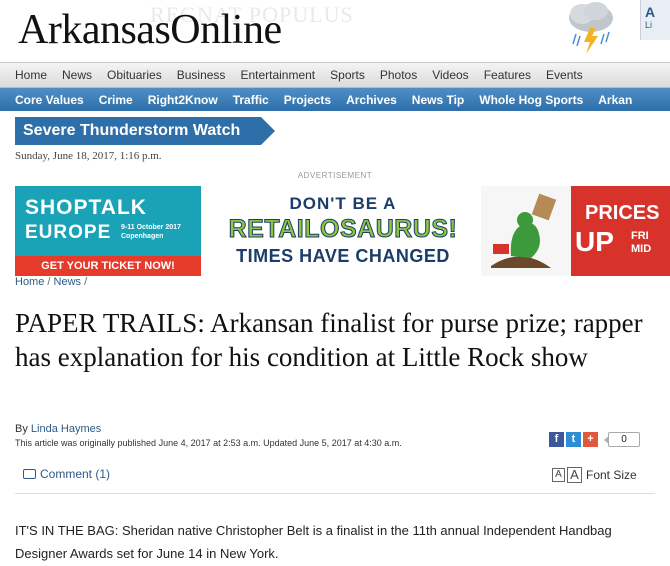 The image size is (670, 566). I want to click on ad-prices-panel: PRICES UP FRI MID, so click(620, 231).